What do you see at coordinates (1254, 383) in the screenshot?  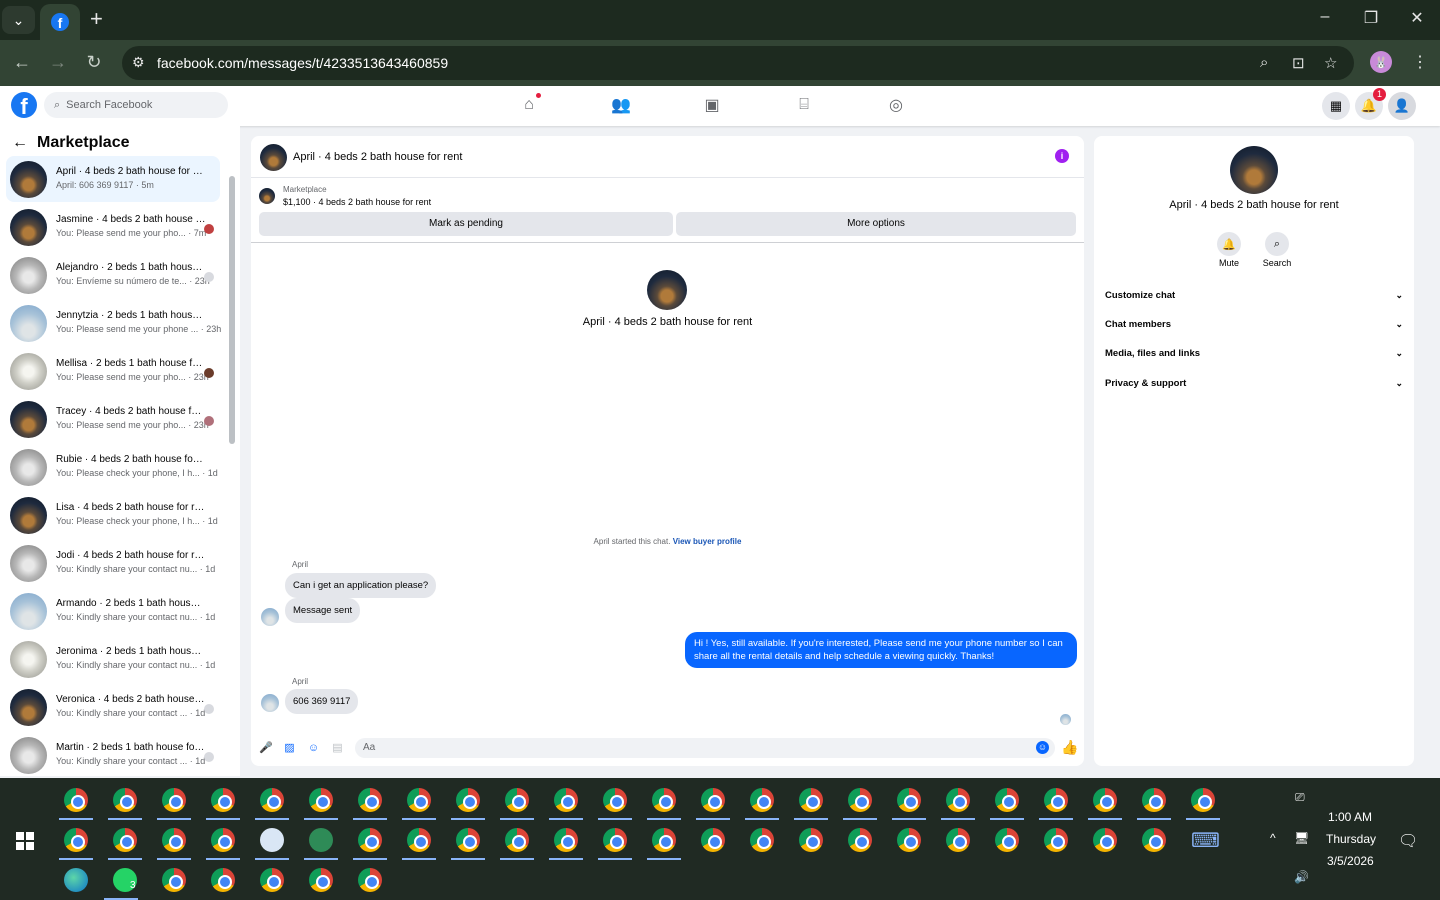 I see `section-privacy-support: Privacy & support ⌄` at bounding box center [1254, 383].